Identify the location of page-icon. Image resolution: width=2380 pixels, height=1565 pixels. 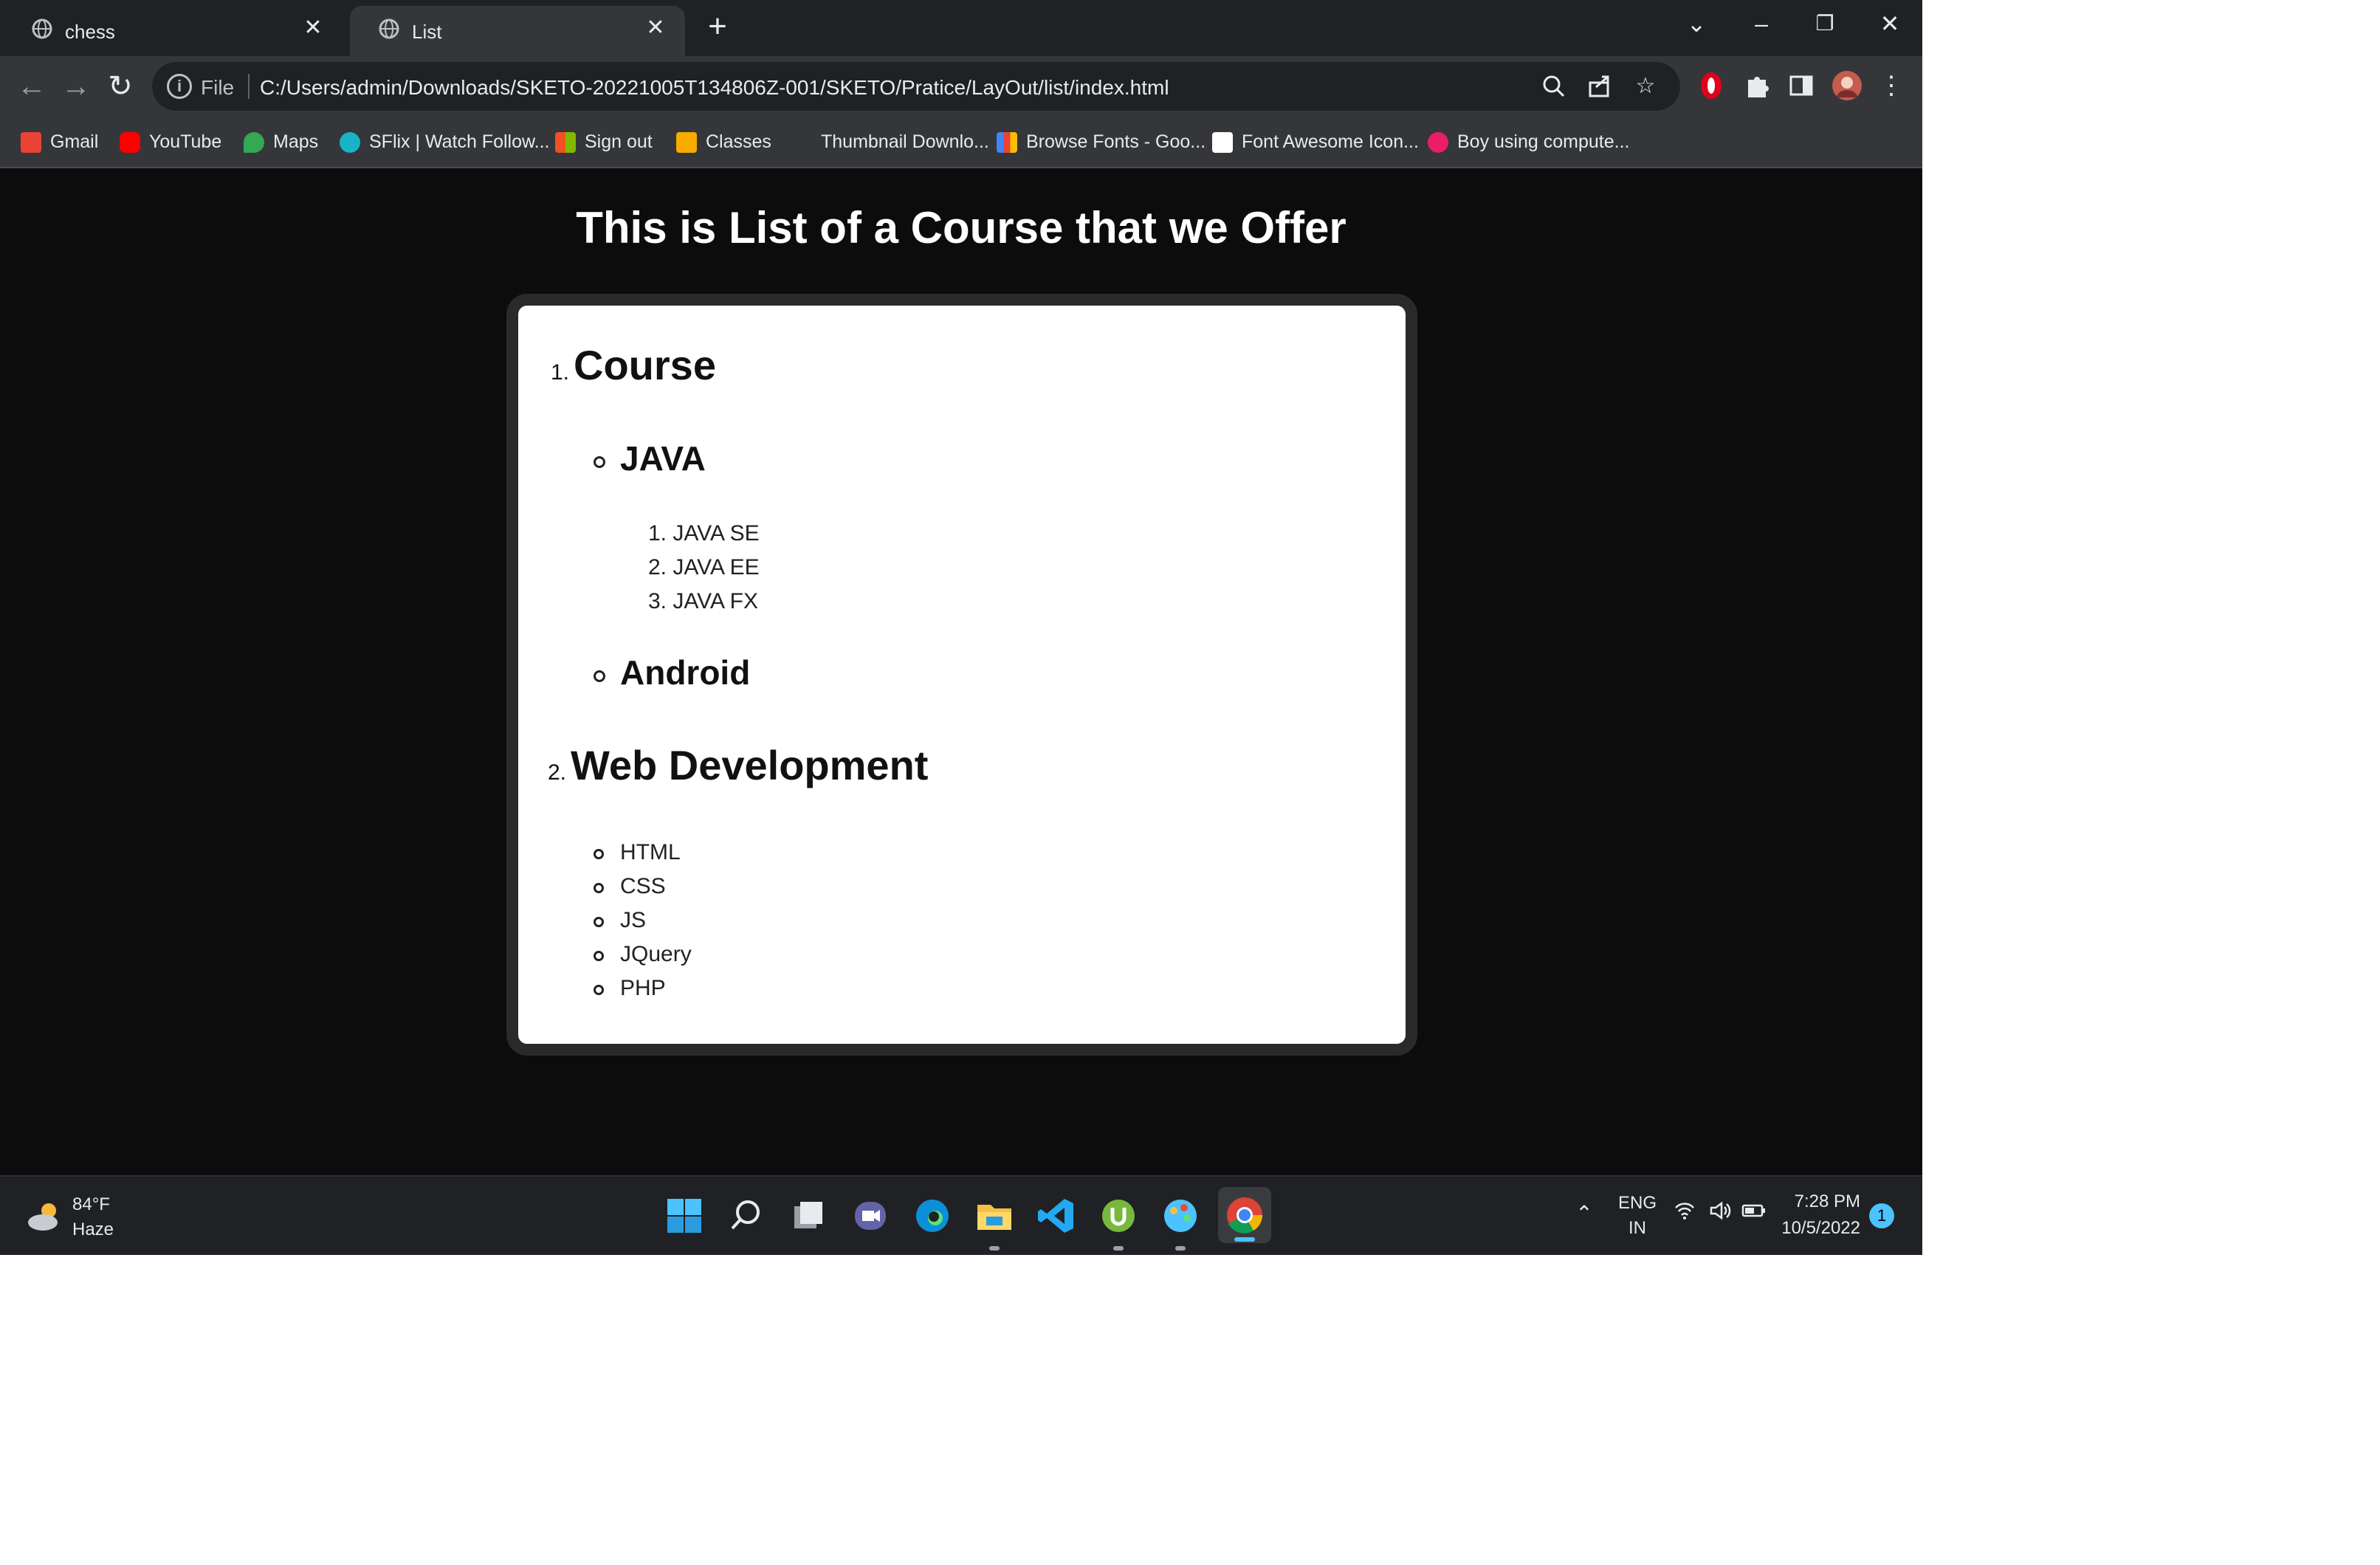
(801, 143).